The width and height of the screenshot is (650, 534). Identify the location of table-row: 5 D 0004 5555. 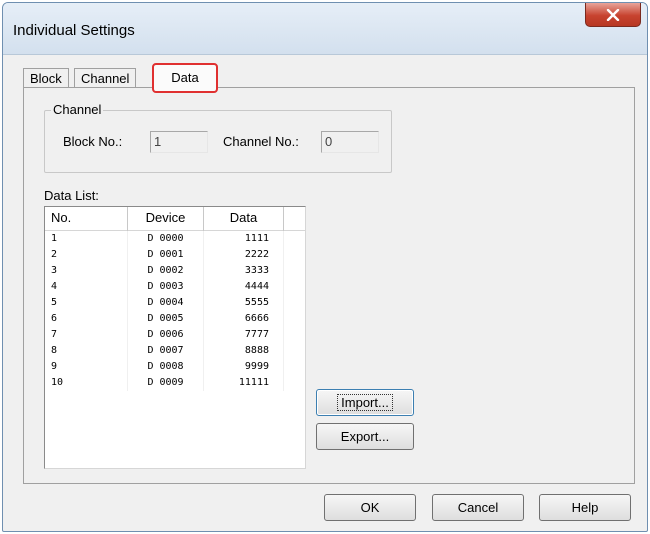
(175, 303).